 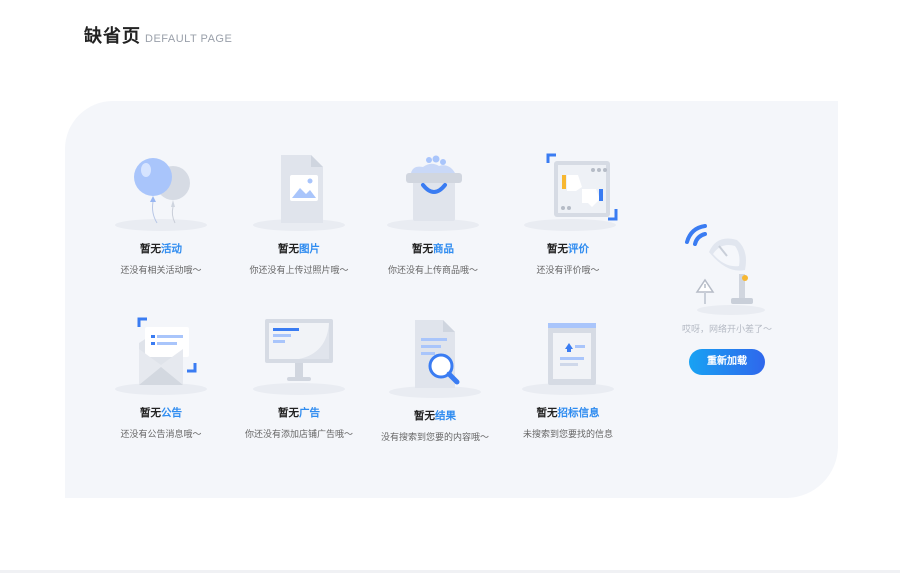 I want to click on card-caption: 暂无商品, so click(x=433, y=249).